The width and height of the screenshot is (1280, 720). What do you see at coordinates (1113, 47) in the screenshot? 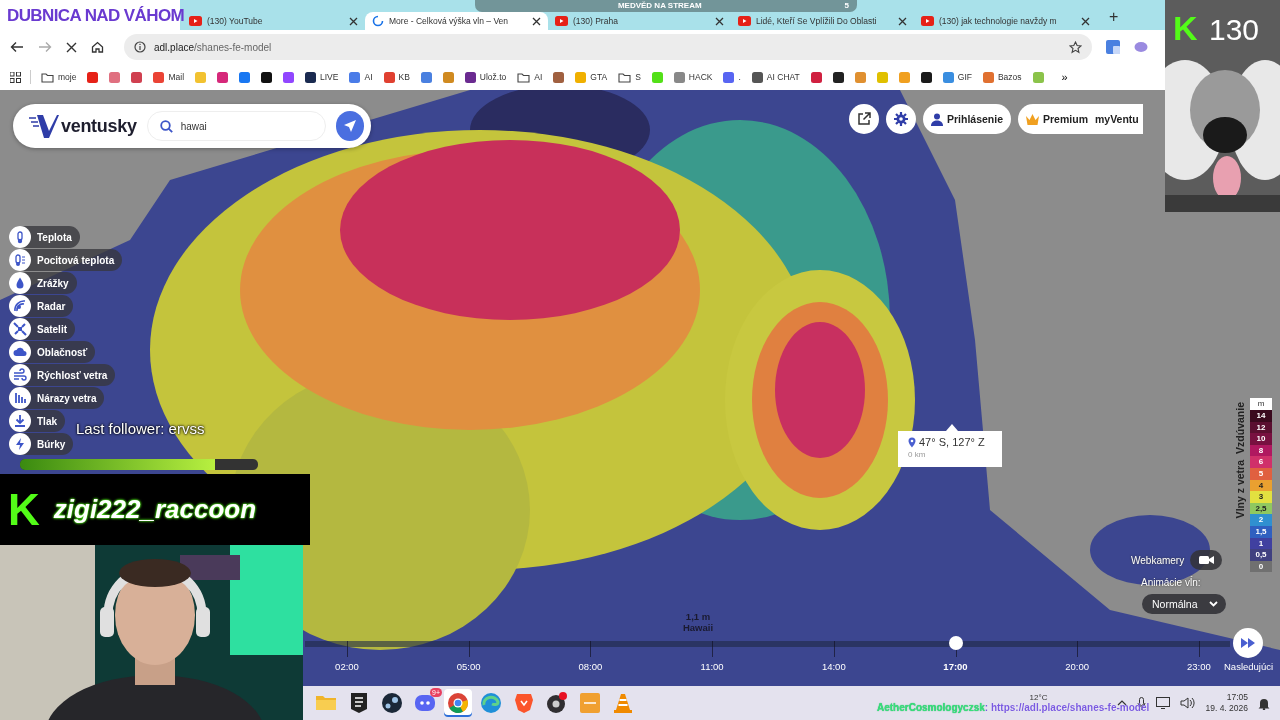
I see `translate-icon` at bounding box center [1113, 47].